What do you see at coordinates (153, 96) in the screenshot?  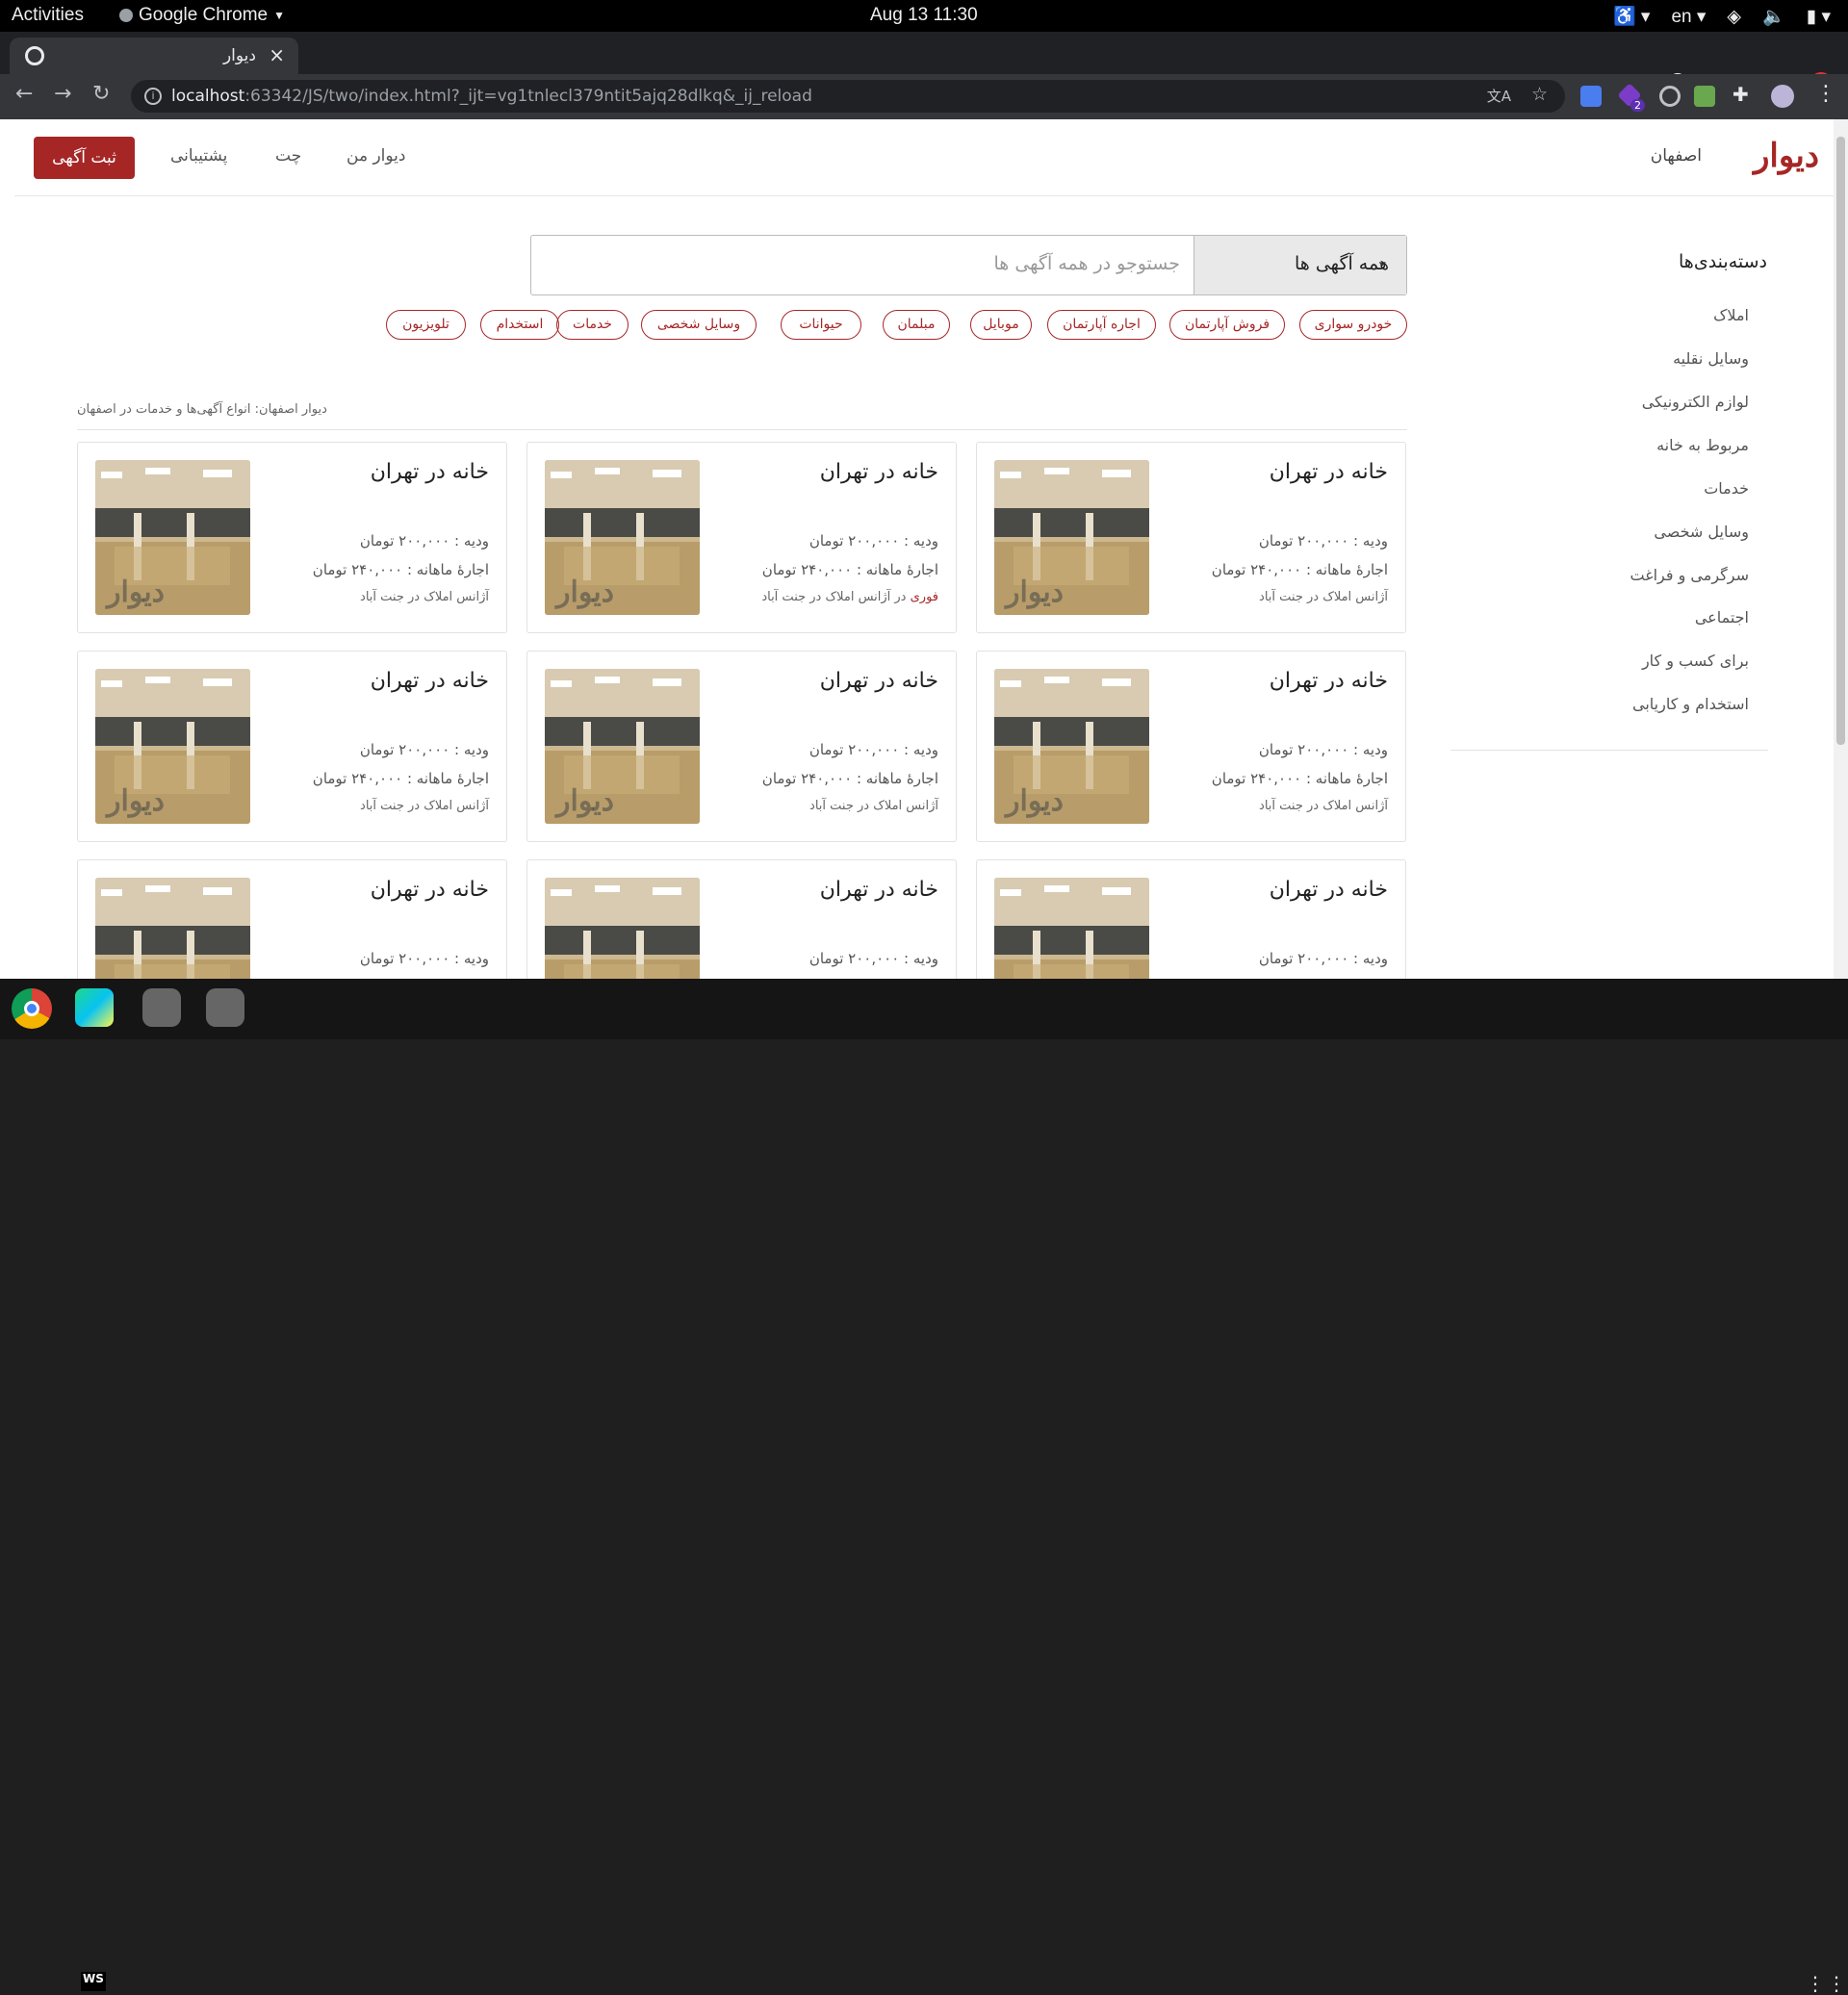 I see `info-icon: i` at bounding box center [153, 96].